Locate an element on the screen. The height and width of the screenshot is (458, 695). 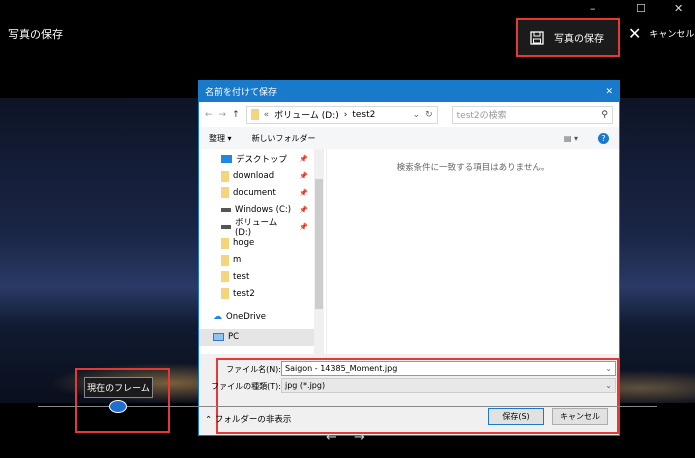
floppy-disk-icon is located at coordinates (537, 37).